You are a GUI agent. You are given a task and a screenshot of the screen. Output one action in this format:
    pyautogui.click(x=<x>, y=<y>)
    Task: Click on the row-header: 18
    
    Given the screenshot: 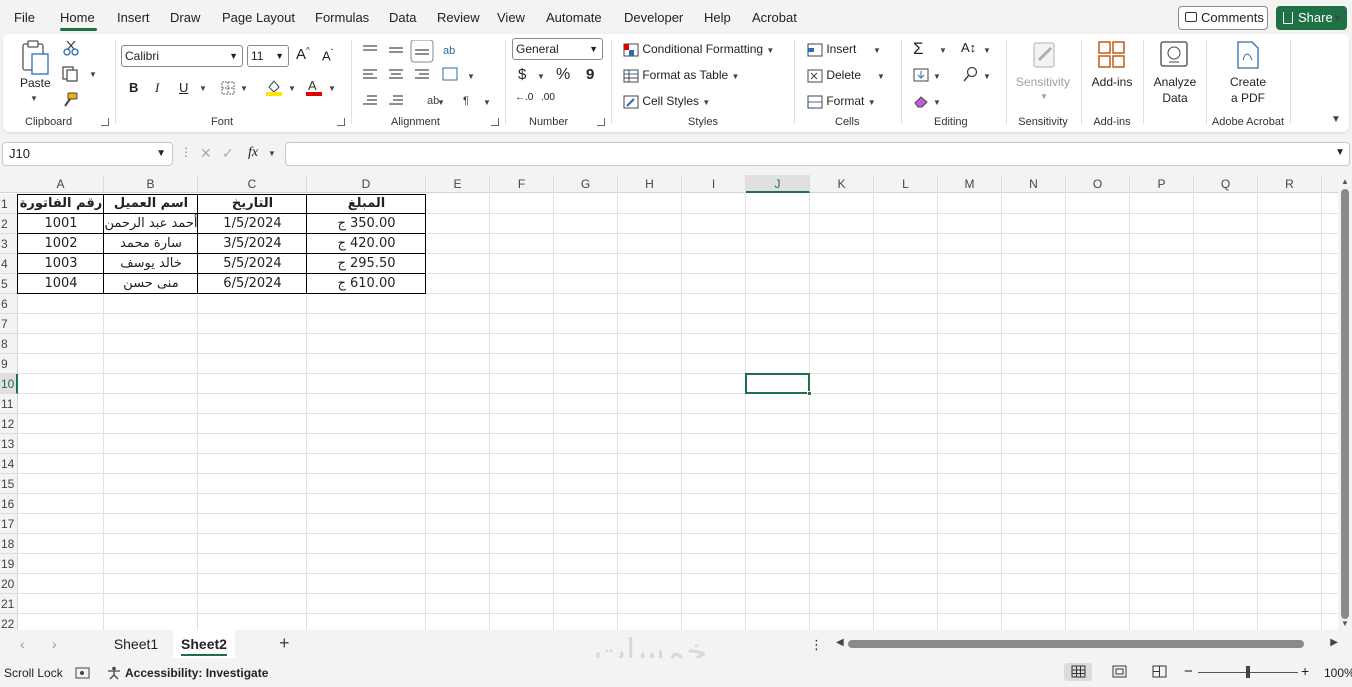 What is the action you would take?
    pyautogui.click(x=9, y=544)
    